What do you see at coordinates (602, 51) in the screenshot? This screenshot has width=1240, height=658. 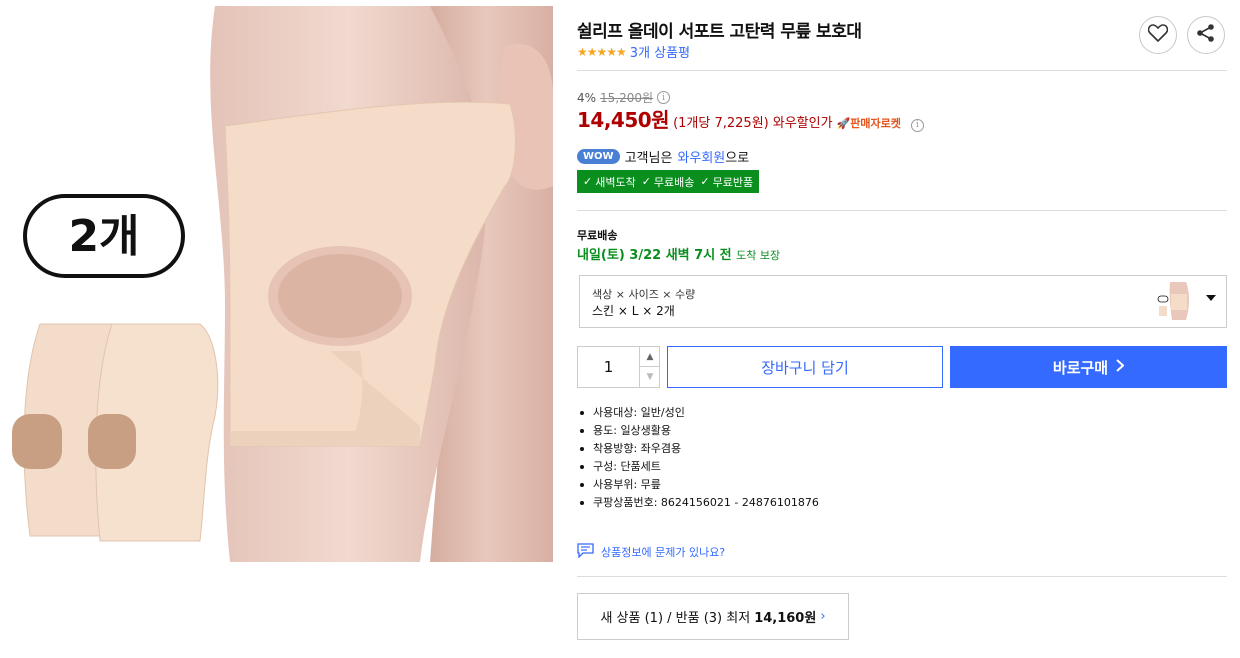 I see `star-rating: ★★★★★` at bounding box center [602, 51].